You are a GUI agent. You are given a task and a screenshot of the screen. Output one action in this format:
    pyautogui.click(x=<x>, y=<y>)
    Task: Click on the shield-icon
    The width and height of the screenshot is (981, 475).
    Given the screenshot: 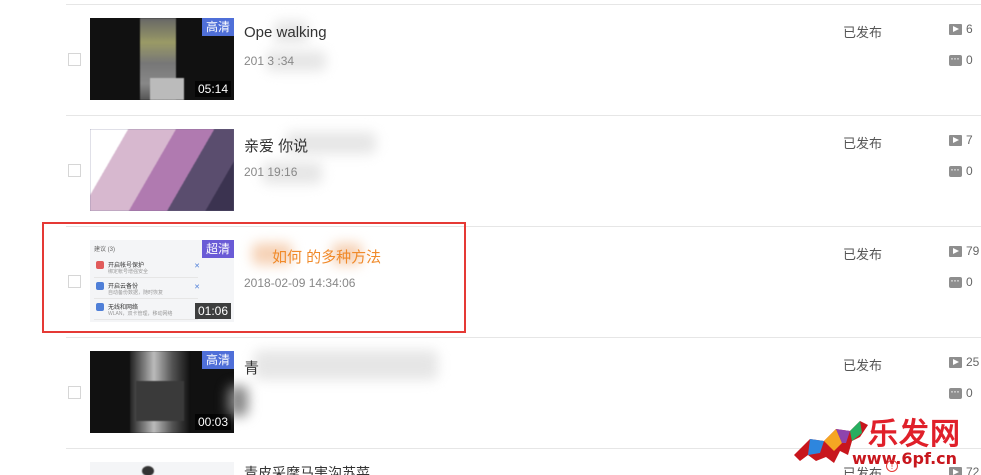 What is the action you would take?
    pyautogui.click(x=100, y=265)
    